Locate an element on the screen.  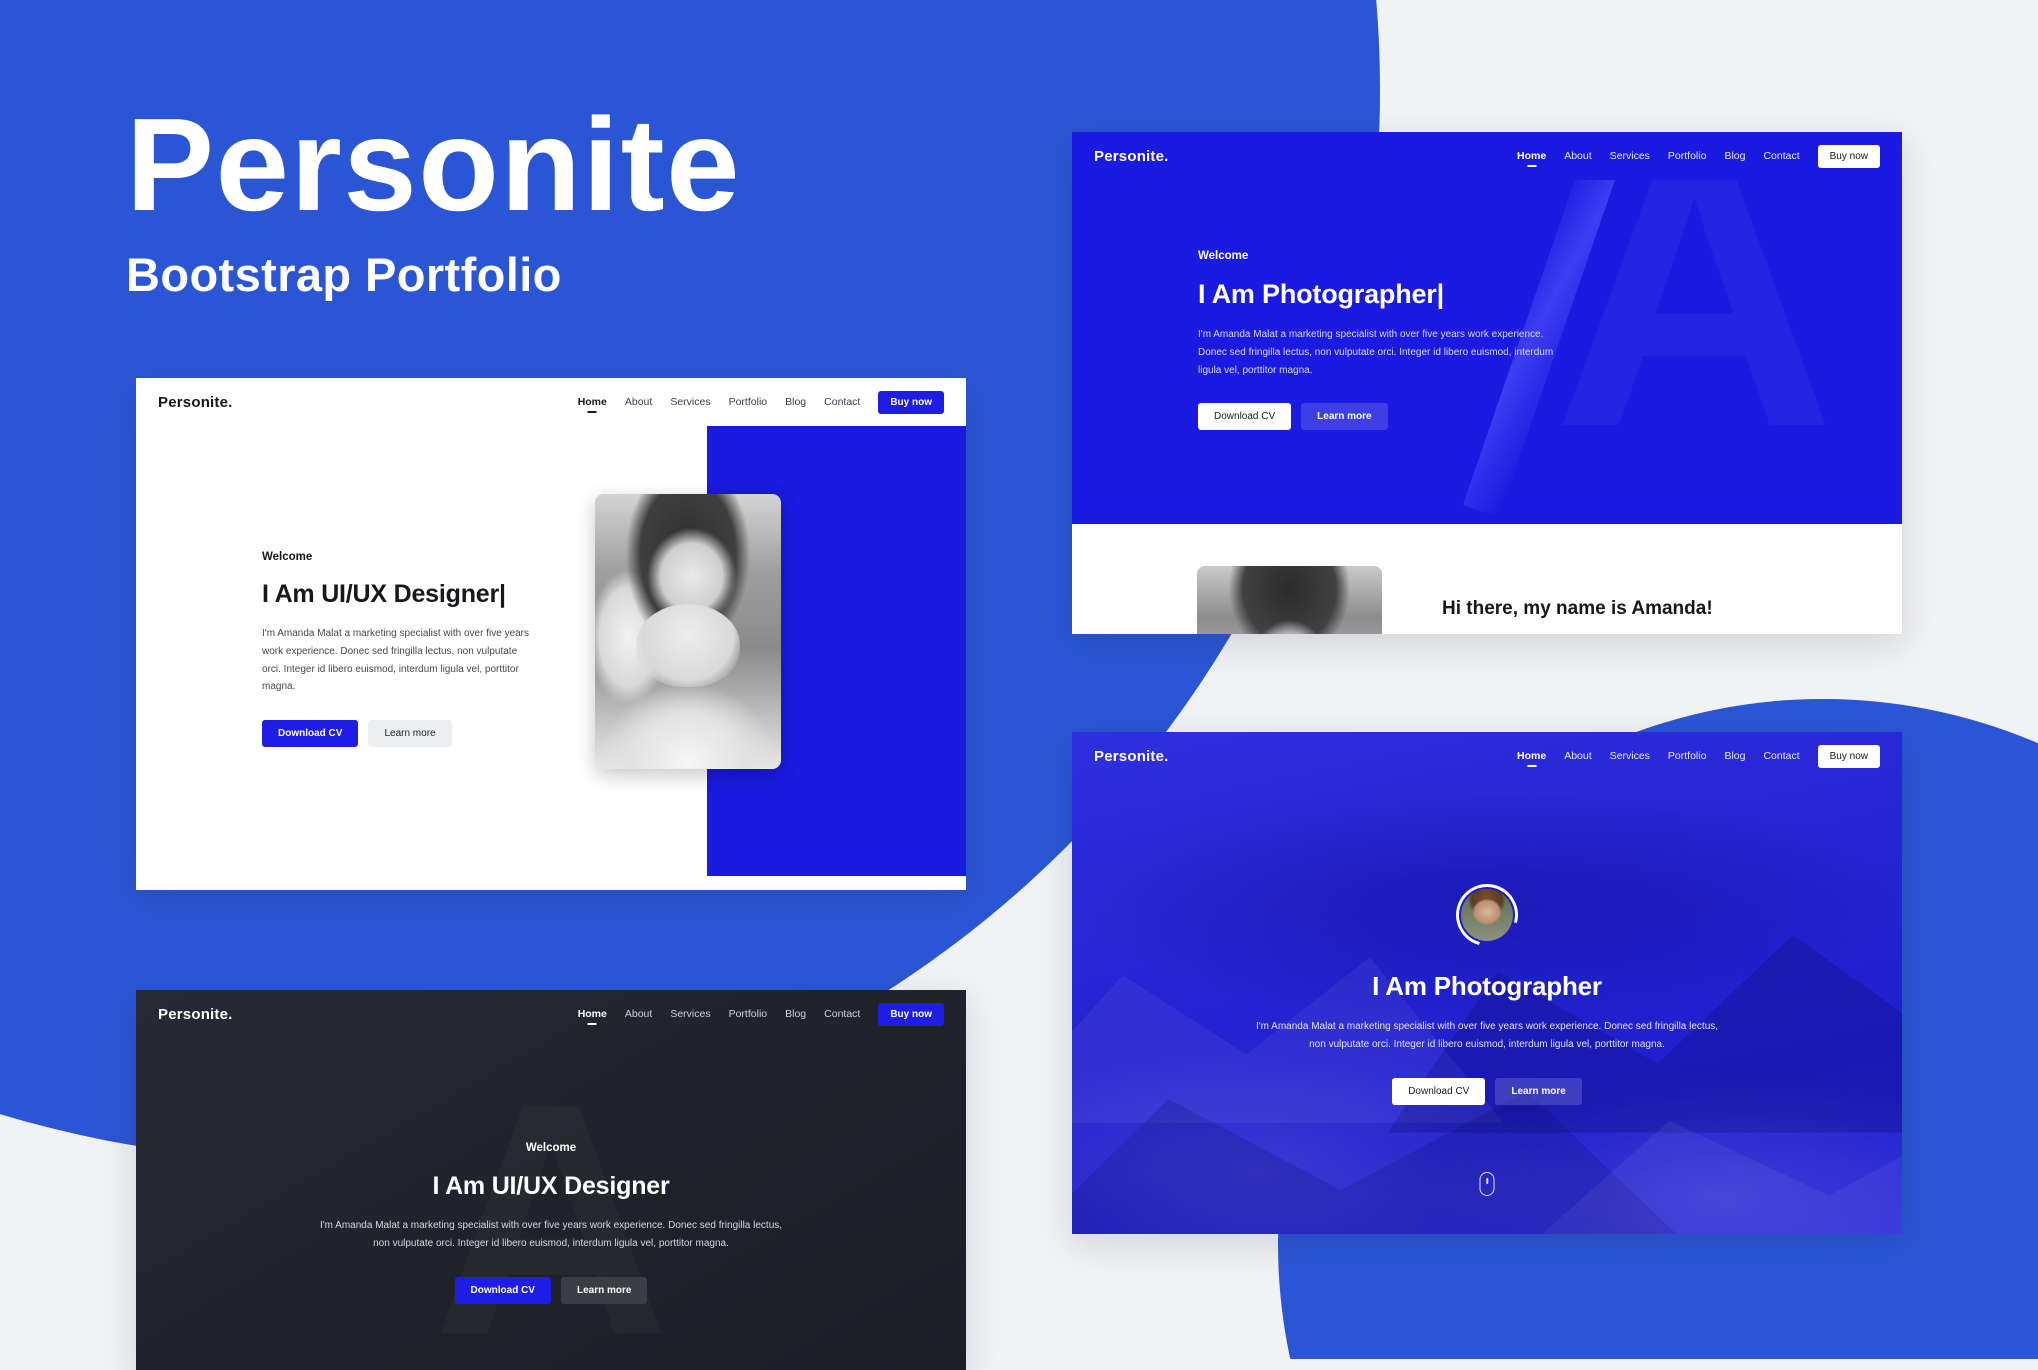
hero-wordmark: Personite Bootstrap Portfolio is located at coordinates (434, 196).